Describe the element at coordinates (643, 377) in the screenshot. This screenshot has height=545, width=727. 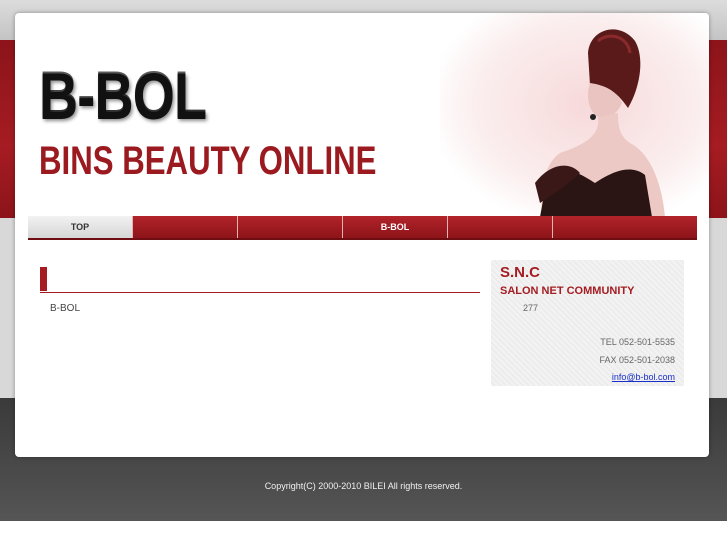
I see `sidebar-email-link: info@b-bol.com` at that location.